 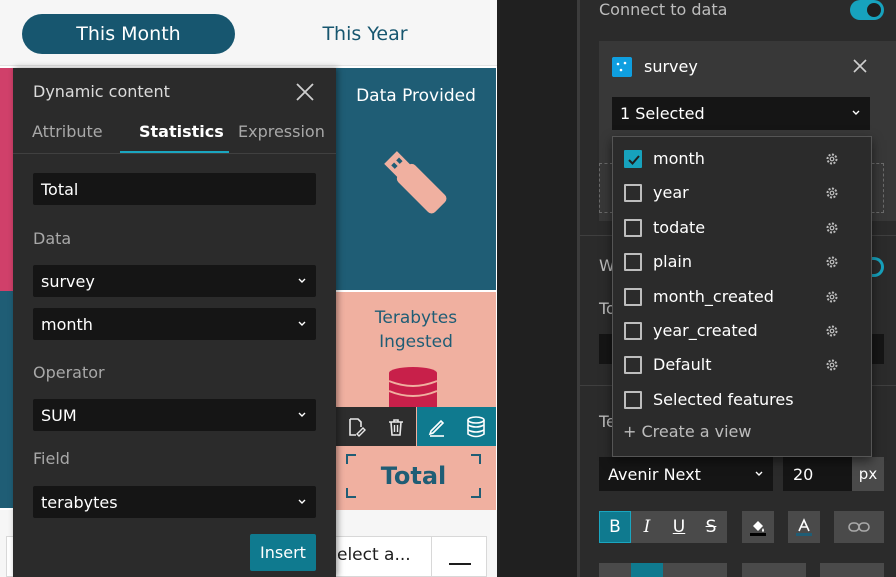 I want to click on list-item-plain: plain, so click(x=742, y=262).